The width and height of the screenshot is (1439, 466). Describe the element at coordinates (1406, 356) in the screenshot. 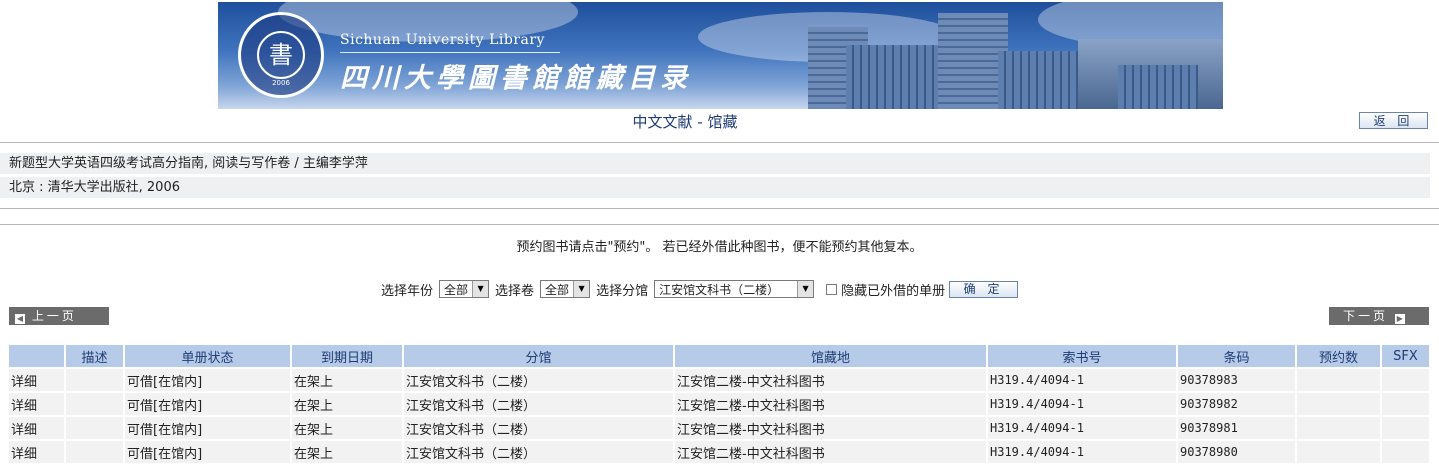

I see `col-header-sfx: SFX` at that location.